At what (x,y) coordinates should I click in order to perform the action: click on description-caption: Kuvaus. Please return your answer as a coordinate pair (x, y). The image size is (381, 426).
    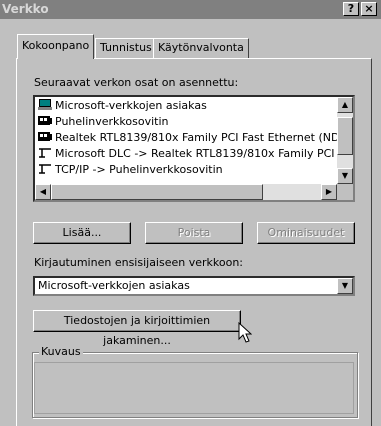
    Looking at the image, I should click on (61, 351).